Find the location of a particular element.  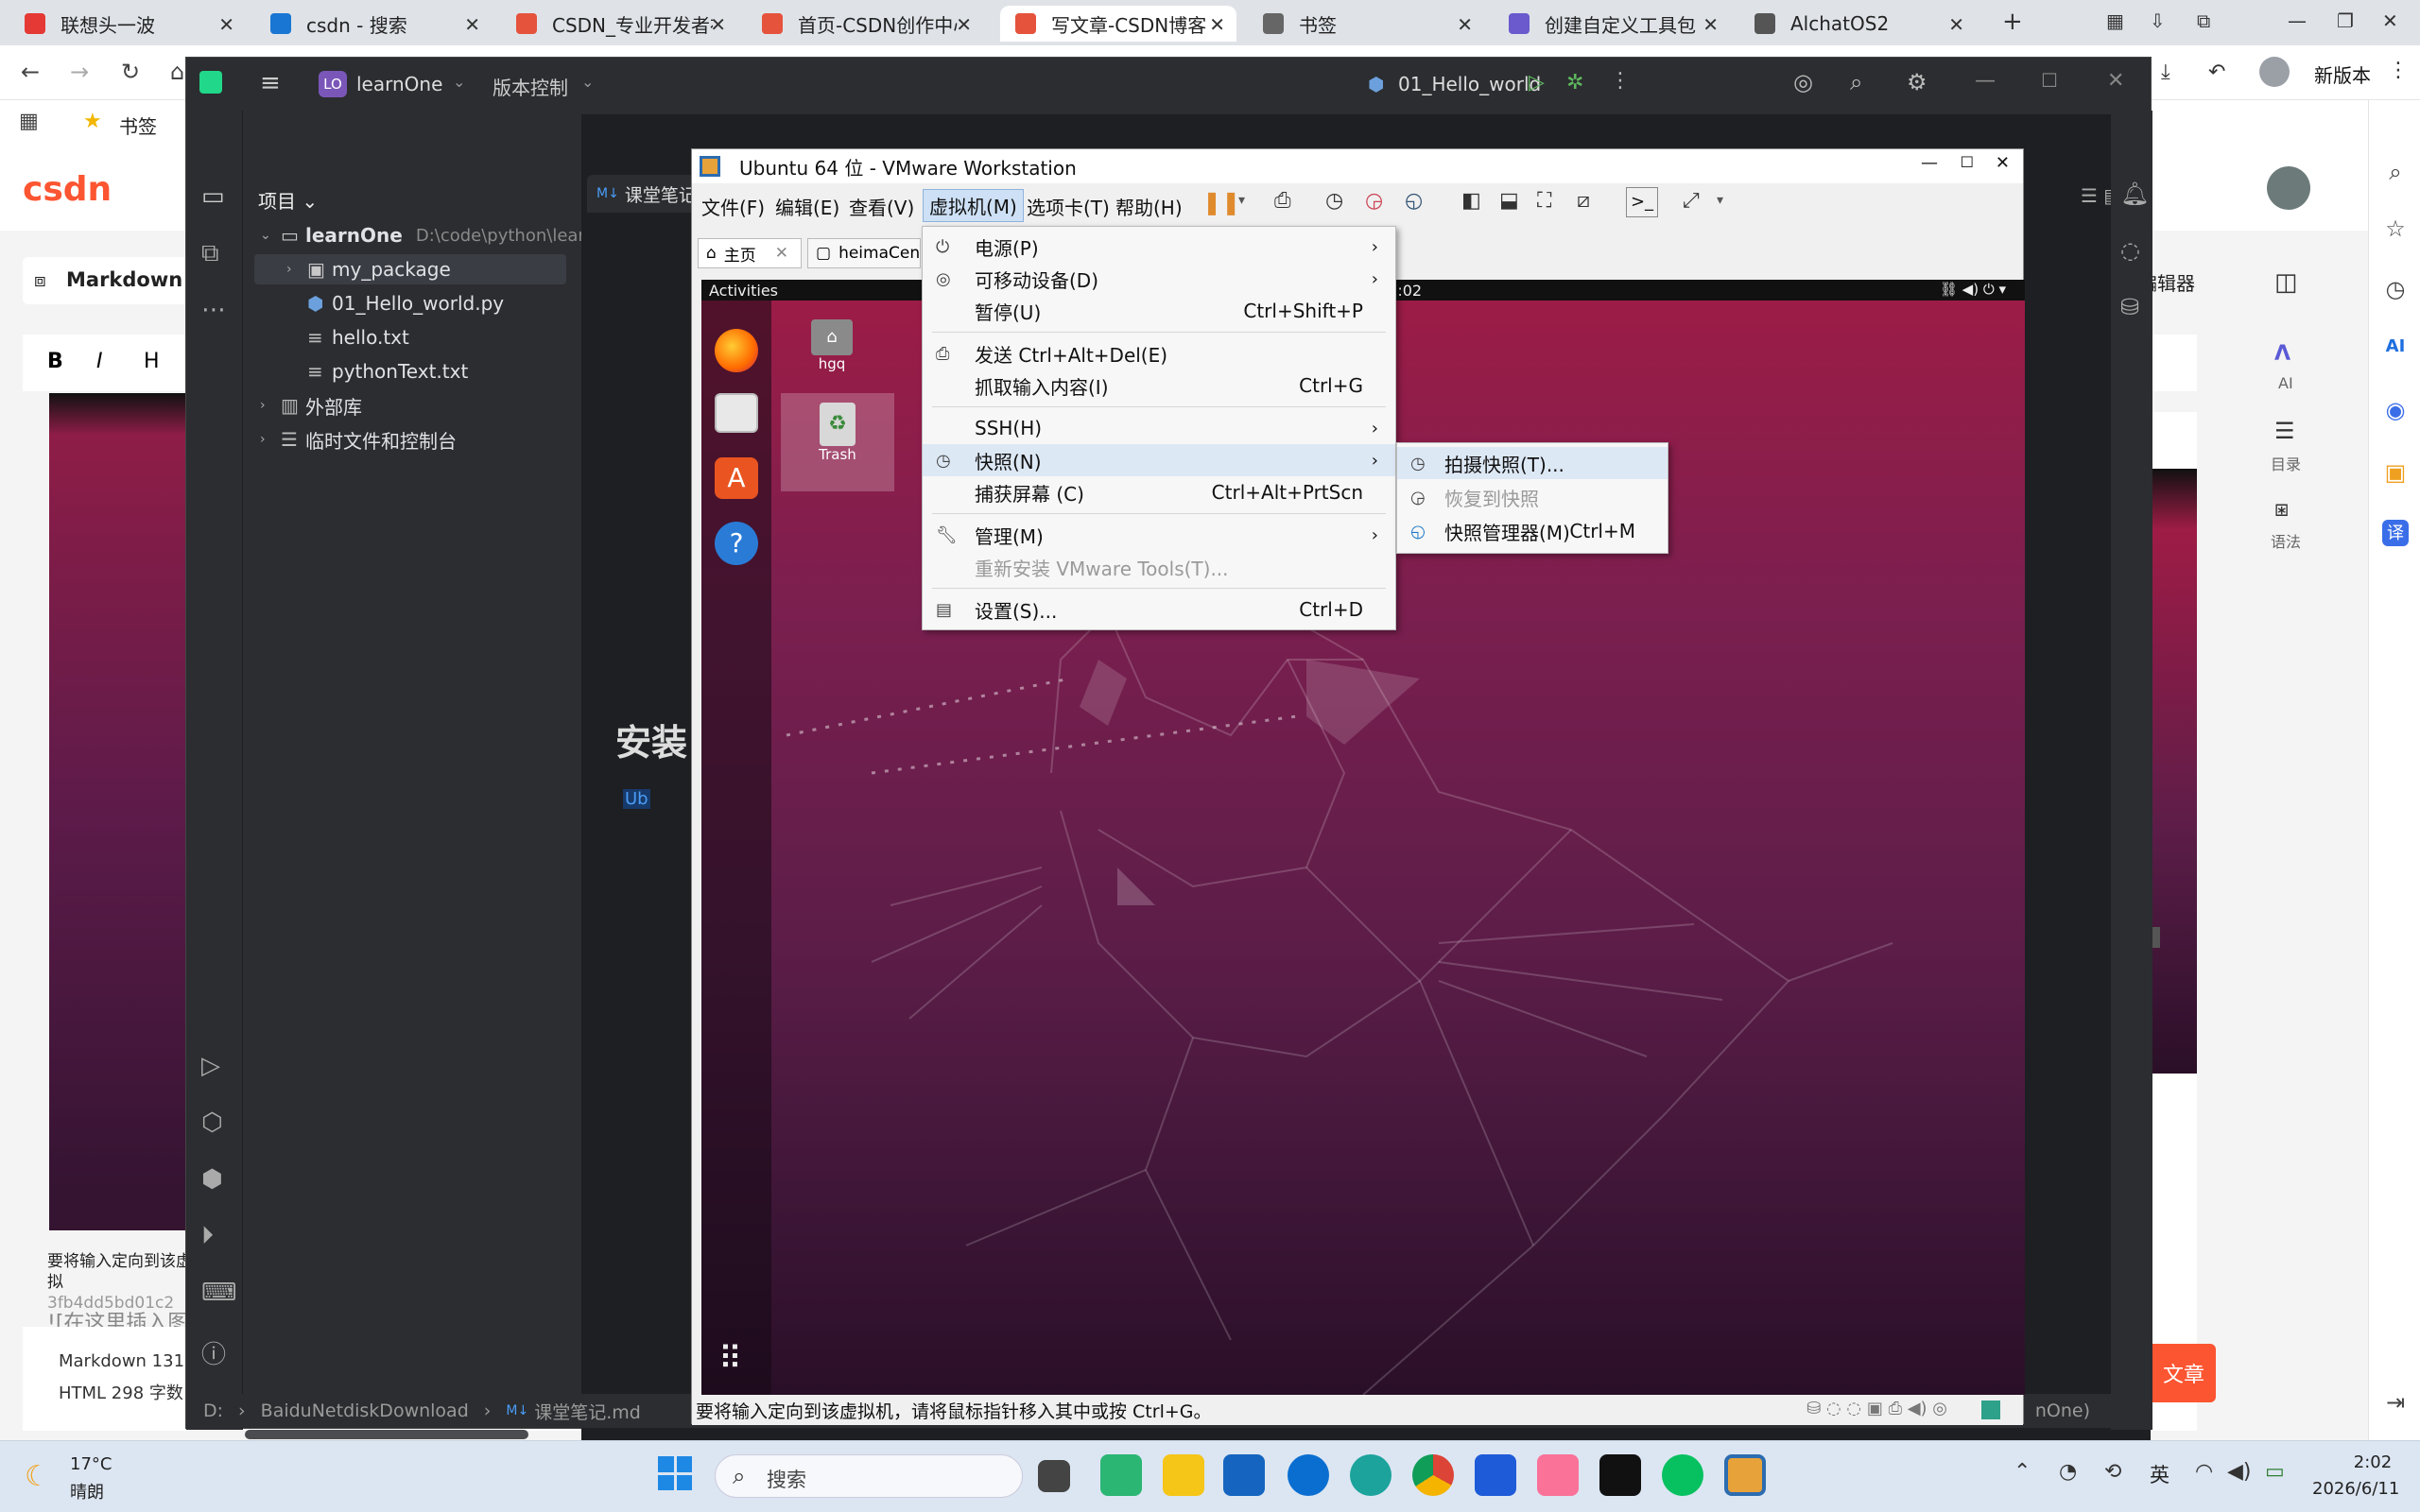

project-panel-title: 项目 ⌄ is located at coordinates (288, 200).